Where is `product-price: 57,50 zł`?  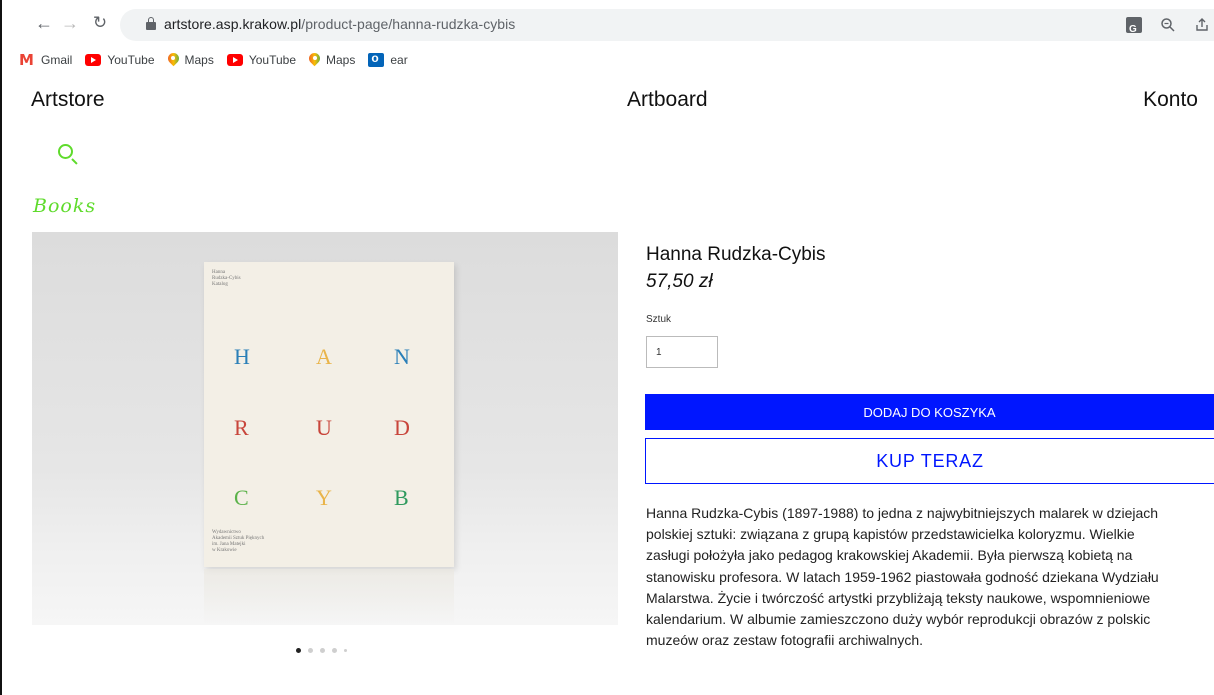
product-price: 57,50 zł is located at coordinates (679, 281).